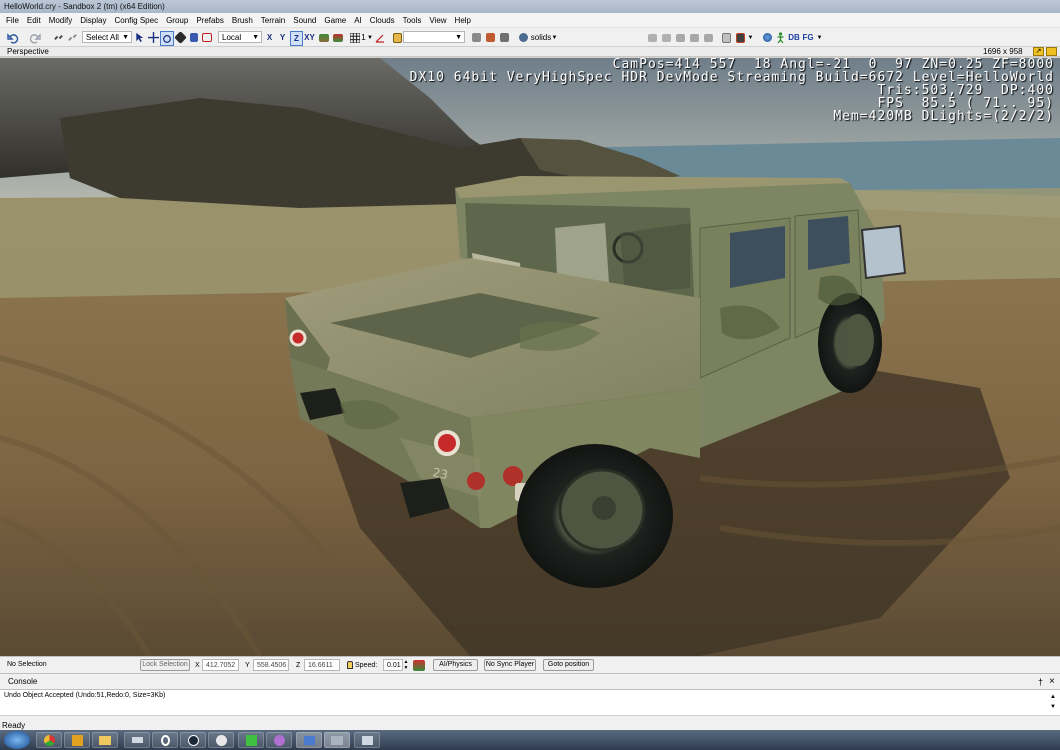 This screenshot has height=750, width=1060. What do you see at coordinates (322, 665) in the screenshot?
I see `z-coord-field: 16.6611` at bounding box center [322, 665].